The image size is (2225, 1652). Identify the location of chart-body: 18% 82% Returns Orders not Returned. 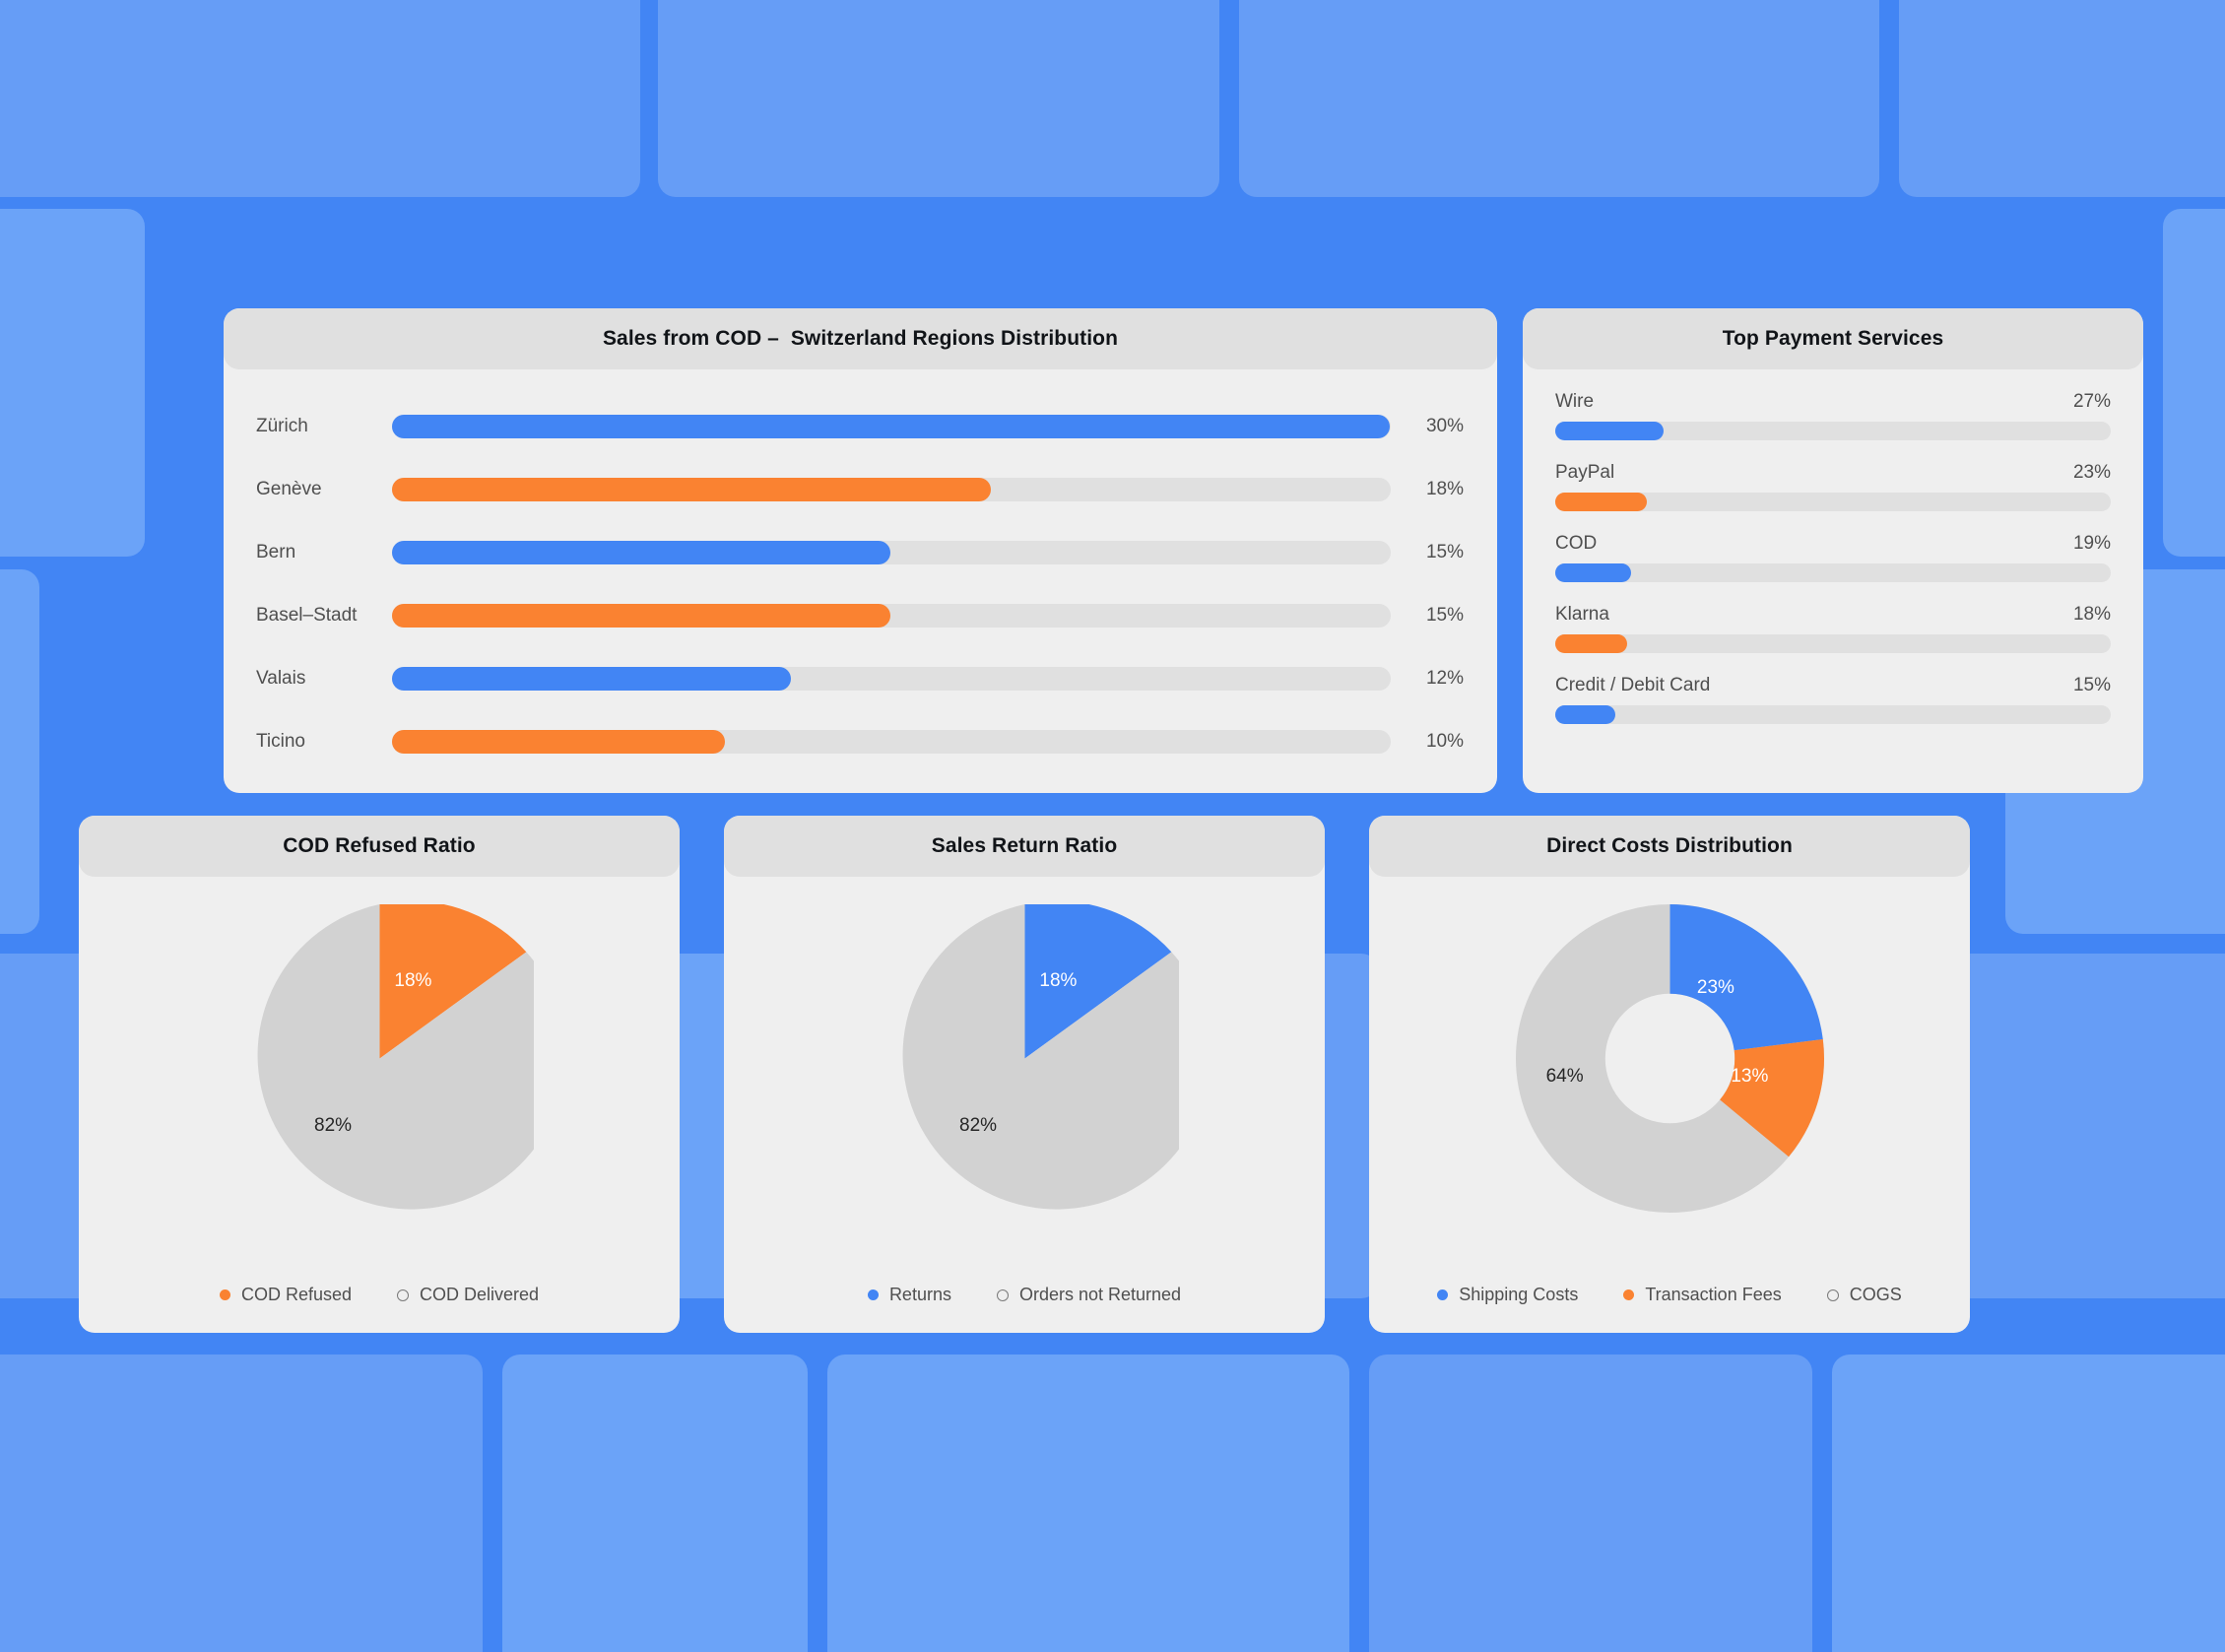
(1025, 1105).